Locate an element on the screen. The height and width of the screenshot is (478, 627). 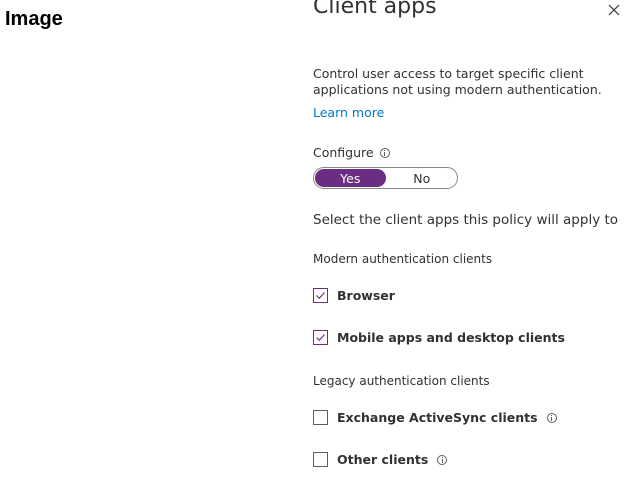
modern-section-heading: Modern authentication clients is located at coordinates (403, 259).